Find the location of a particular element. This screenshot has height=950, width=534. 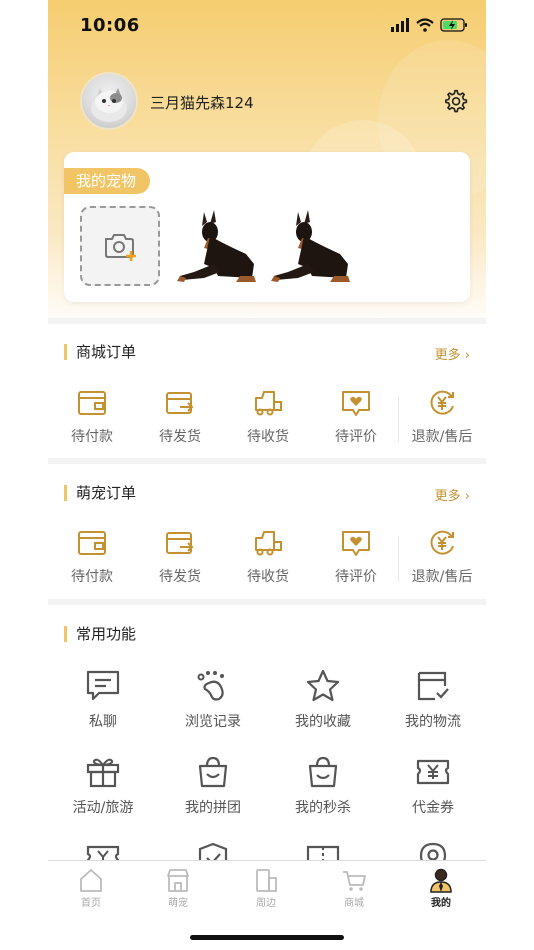

star-icon is located at coordinates (323, 685).